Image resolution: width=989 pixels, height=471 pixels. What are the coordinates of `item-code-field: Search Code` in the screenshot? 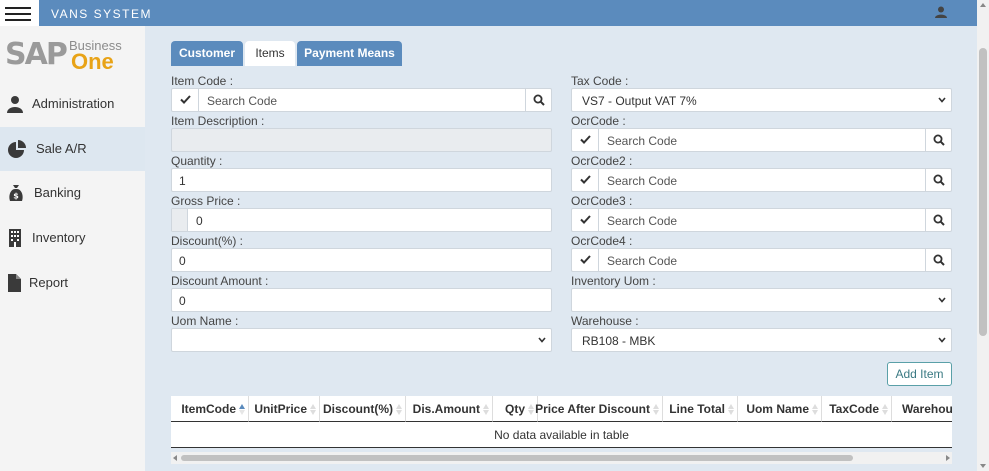 It's located at (361, 100).